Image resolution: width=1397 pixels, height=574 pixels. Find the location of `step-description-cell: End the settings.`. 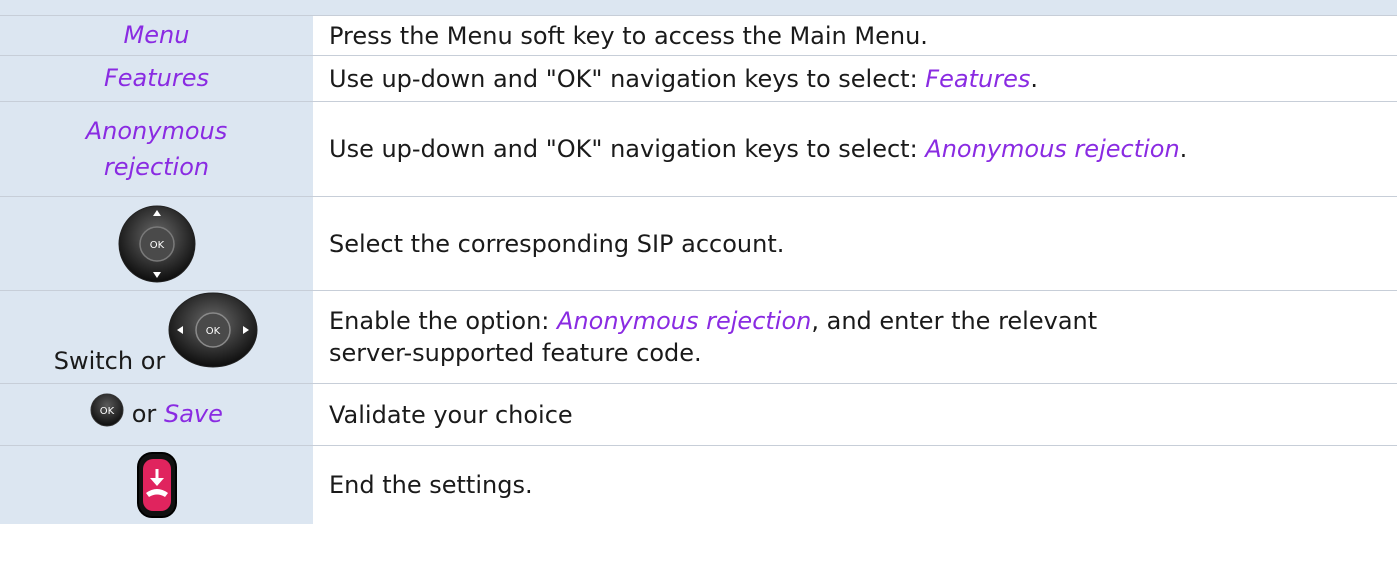

step-description-cell: End the settings. is located at coordinates (855, 484).